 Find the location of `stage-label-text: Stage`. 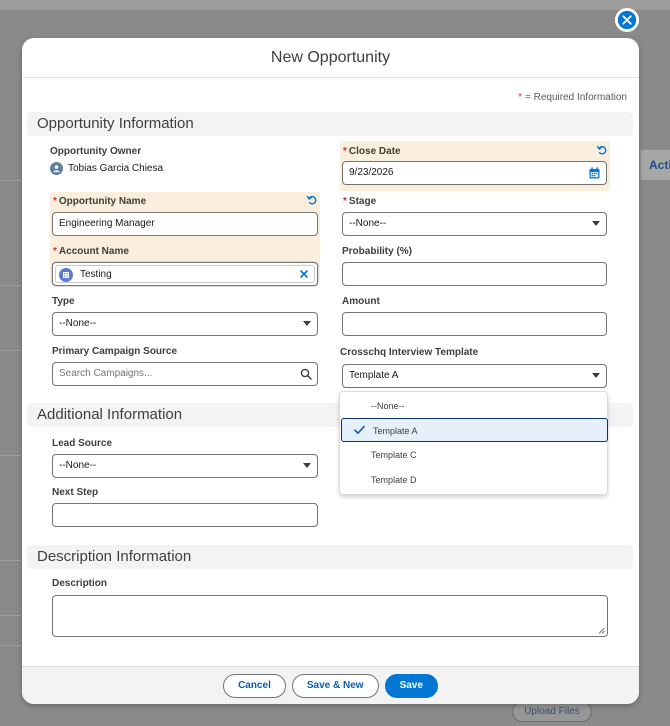

stage-label-text: Stage is located at coordinates (362, 201).